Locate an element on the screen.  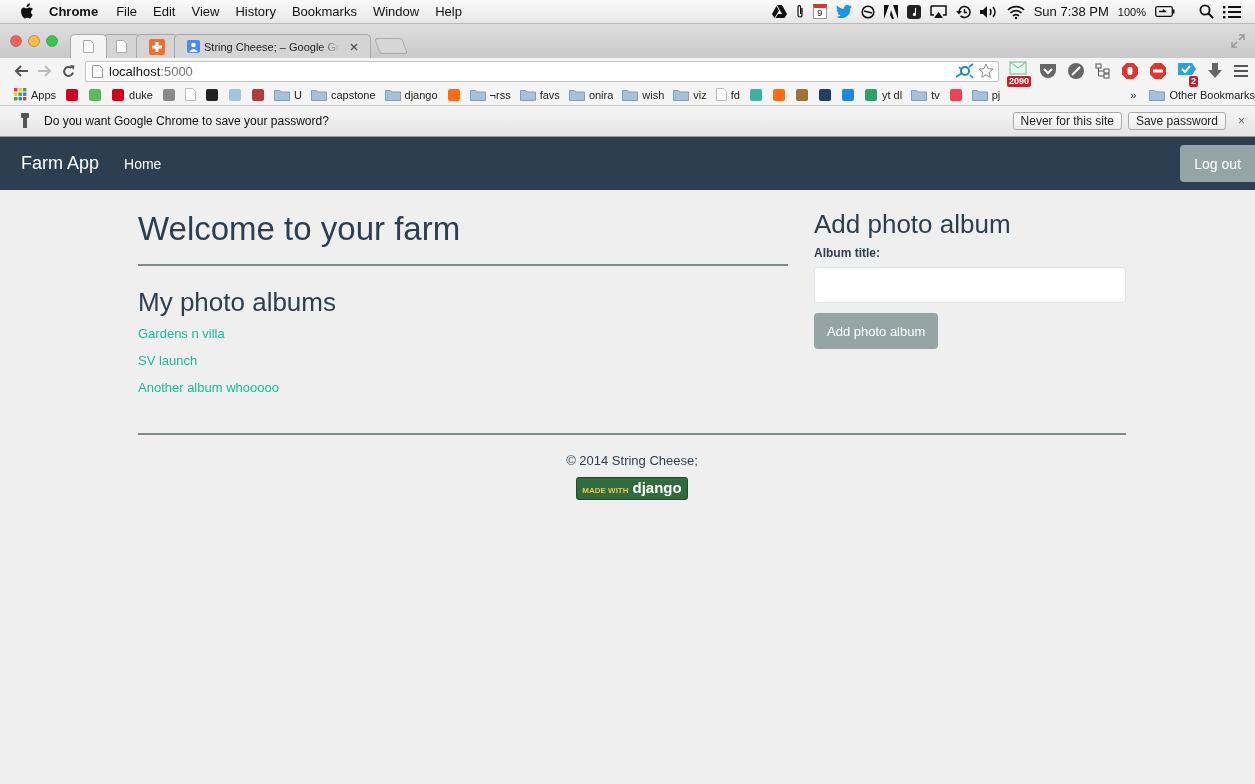
battery-icon is located at coordinates (1165, 11).